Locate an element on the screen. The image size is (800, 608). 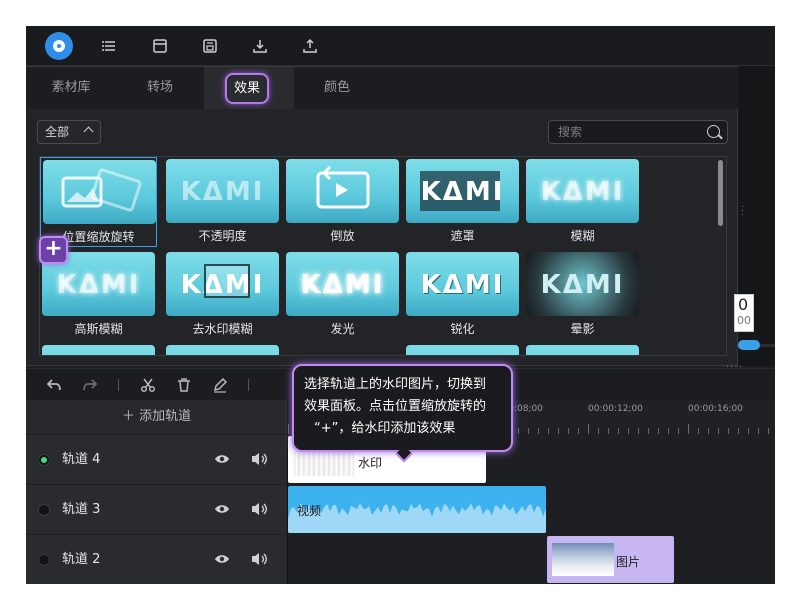
clip-label: 视频 is located at coordinates (309, 511).